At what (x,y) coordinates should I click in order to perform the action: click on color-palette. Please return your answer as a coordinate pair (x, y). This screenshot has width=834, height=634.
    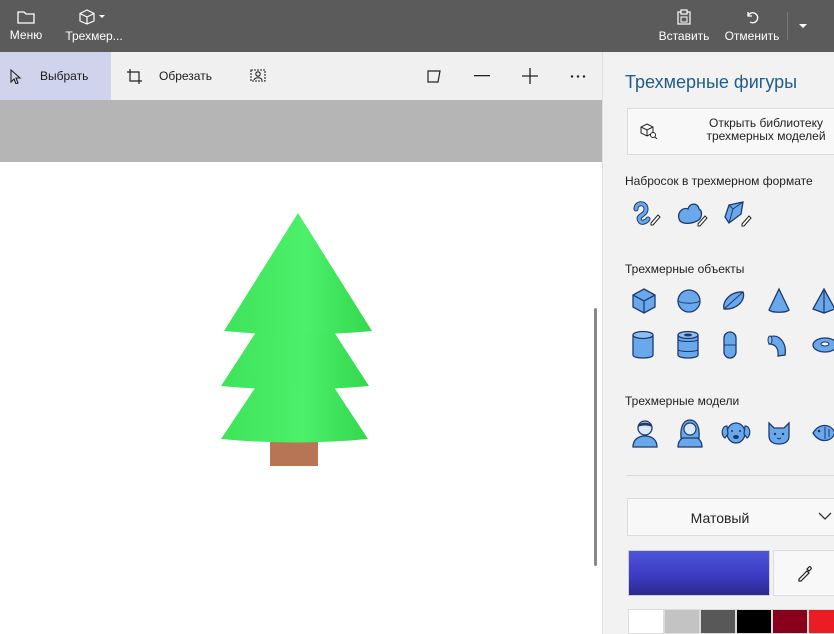
    Looking at the image, I should click on (731, 621).